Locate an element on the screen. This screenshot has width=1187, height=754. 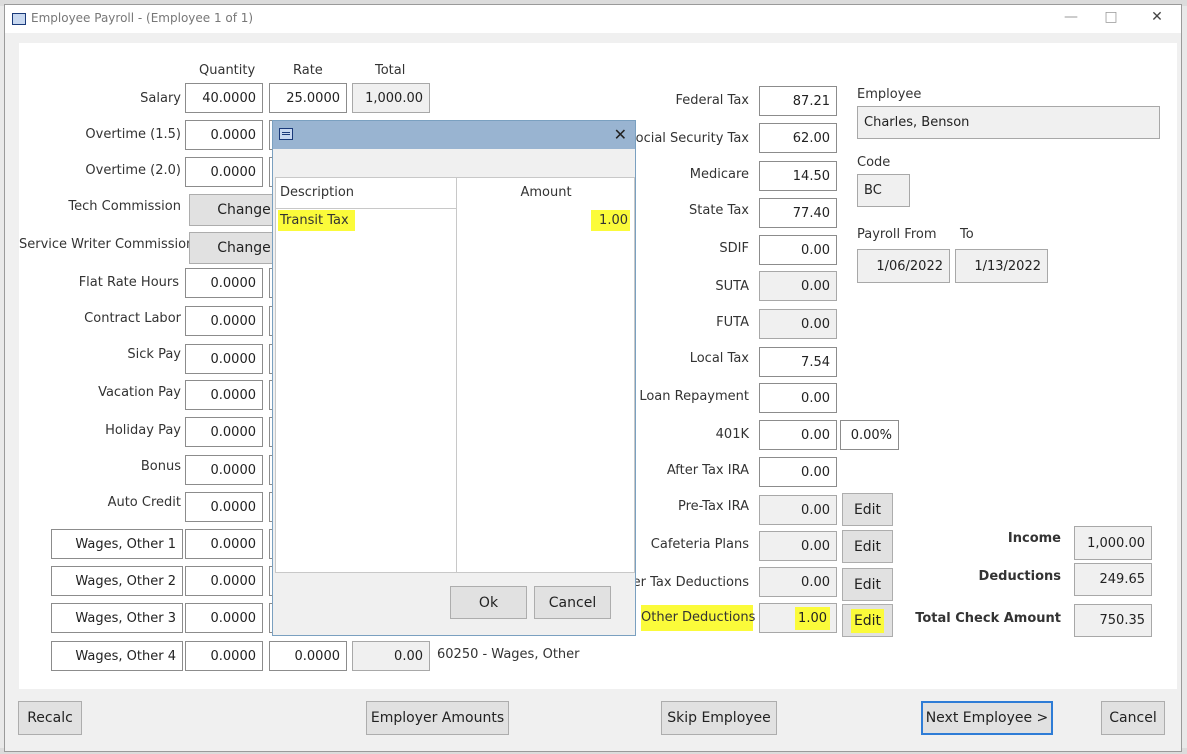
dialog-cancel-button: Cancel is located at coordinates (572, 602).